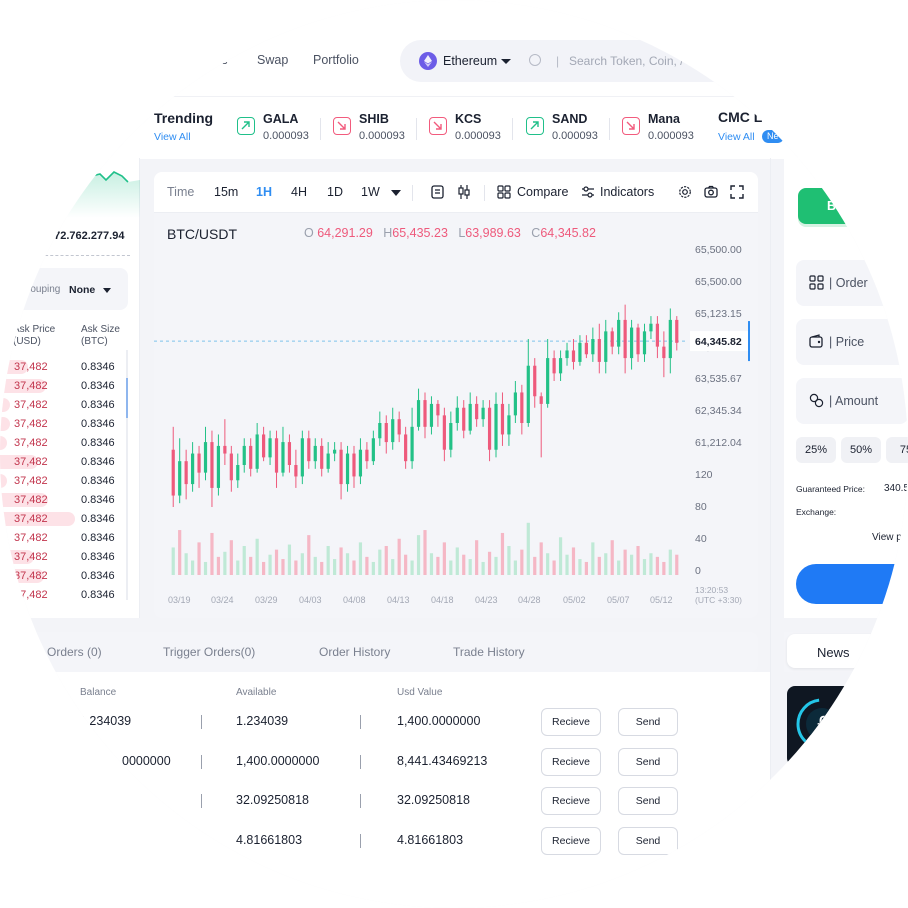 This screenshot has width=908, height=908. Describe the element at coordinates (853, 206) in the screenshot. I see `buy-button` at that location.